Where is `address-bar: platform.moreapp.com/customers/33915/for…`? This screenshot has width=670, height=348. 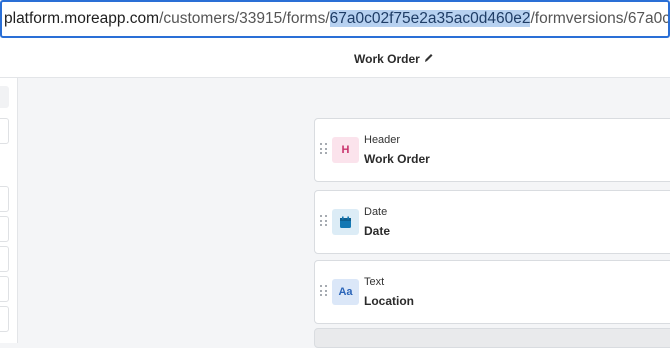 address-bar: platform.moreapp.com/customers/33915/for… is located at coordinates (335, 19).